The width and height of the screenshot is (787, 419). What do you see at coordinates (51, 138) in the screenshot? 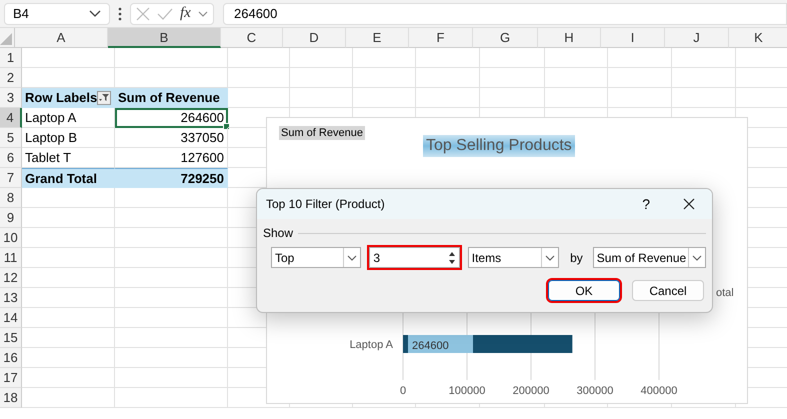
I see `cell-text: Laptop B` at bounding box center [51, 138].